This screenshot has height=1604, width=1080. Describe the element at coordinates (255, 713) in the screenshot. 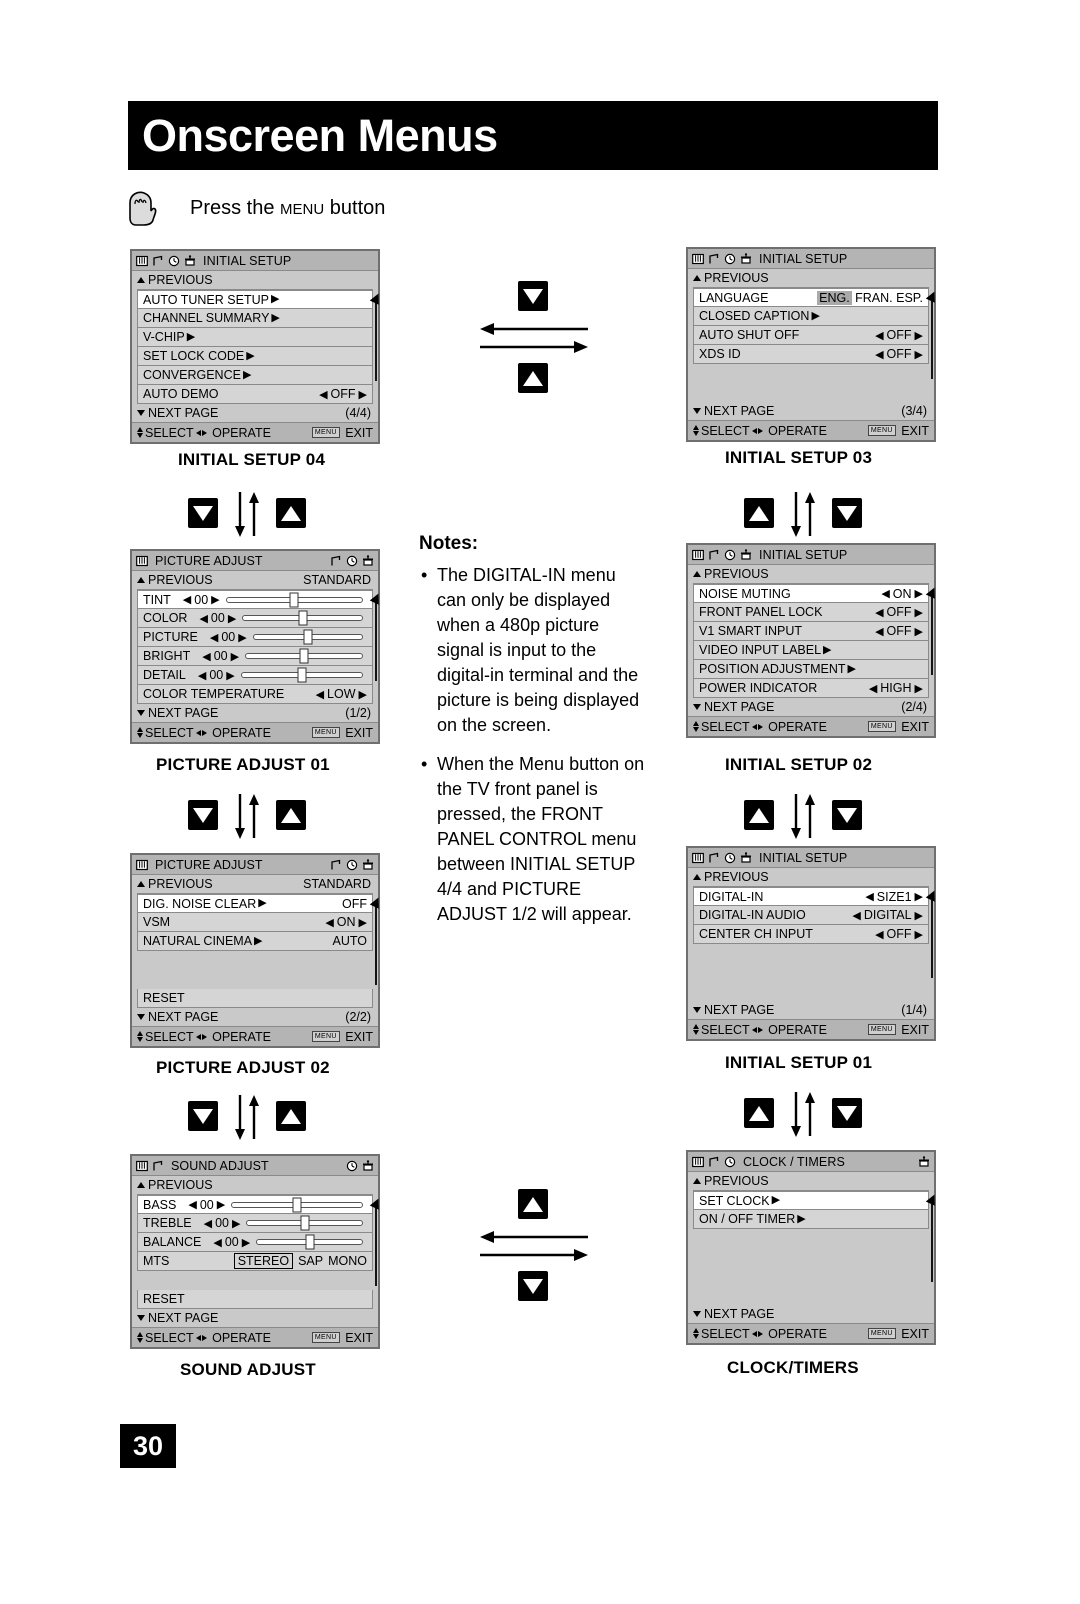

I see `osd-next-page-row: NEXT PAGE (1/2)` at that location.